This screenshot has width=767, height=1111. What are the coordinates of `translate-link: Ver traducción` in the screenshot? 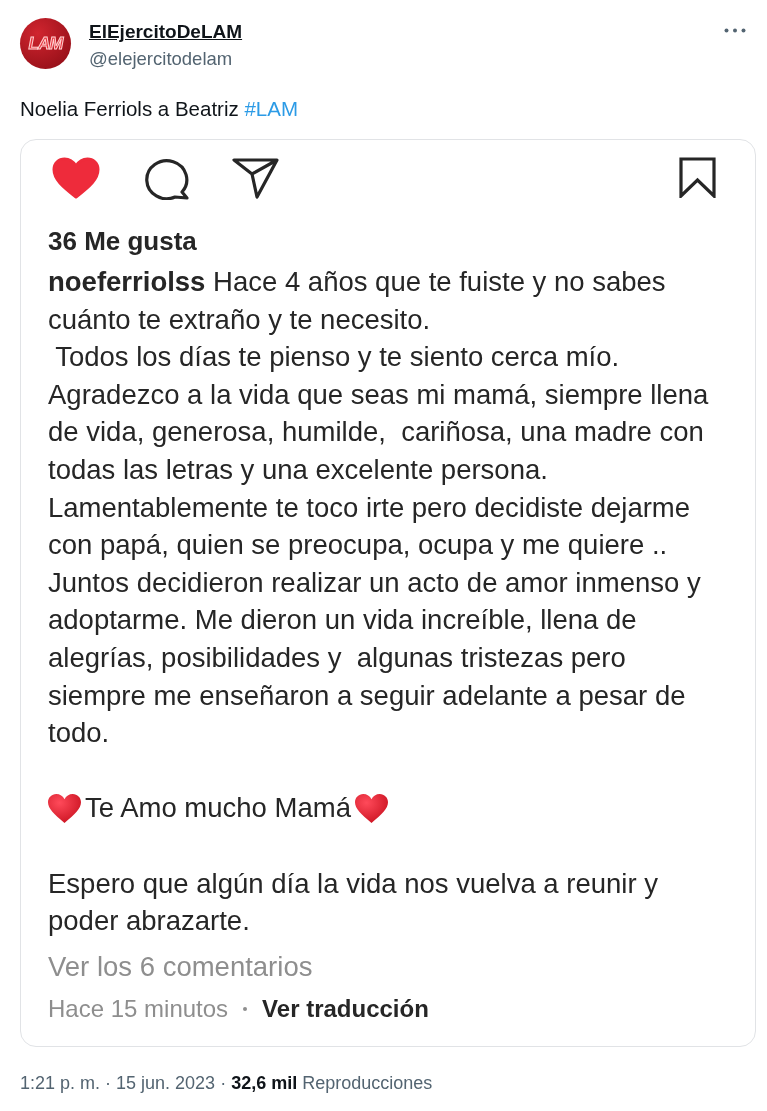 It's located at (345, 1008).